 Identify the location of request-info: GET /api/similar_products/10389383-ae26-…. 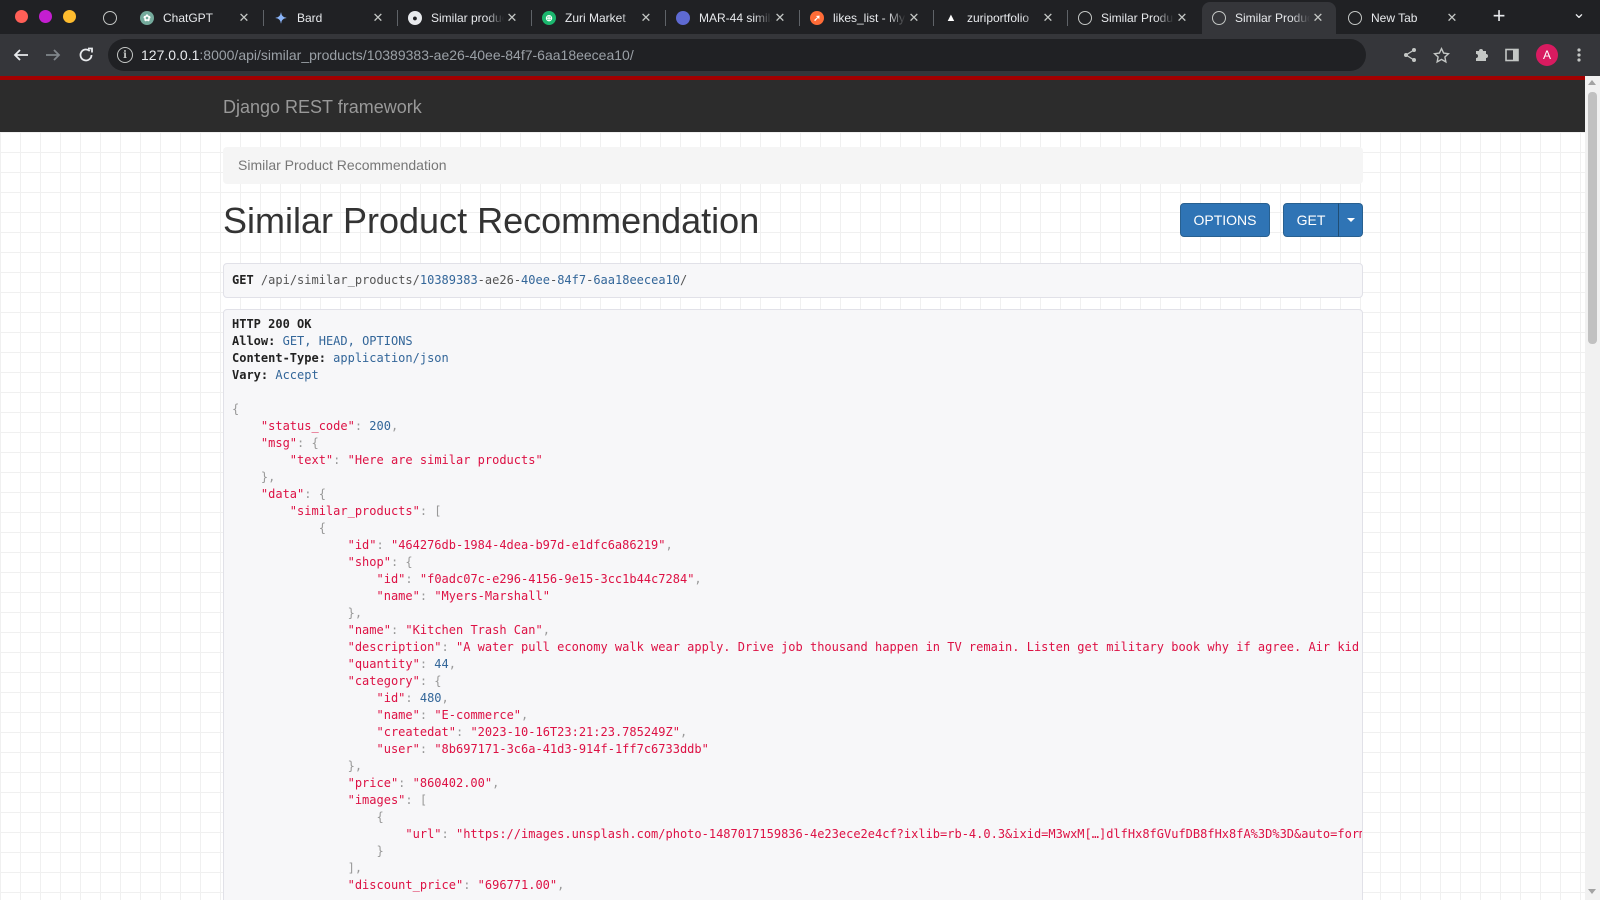
(793, 280).